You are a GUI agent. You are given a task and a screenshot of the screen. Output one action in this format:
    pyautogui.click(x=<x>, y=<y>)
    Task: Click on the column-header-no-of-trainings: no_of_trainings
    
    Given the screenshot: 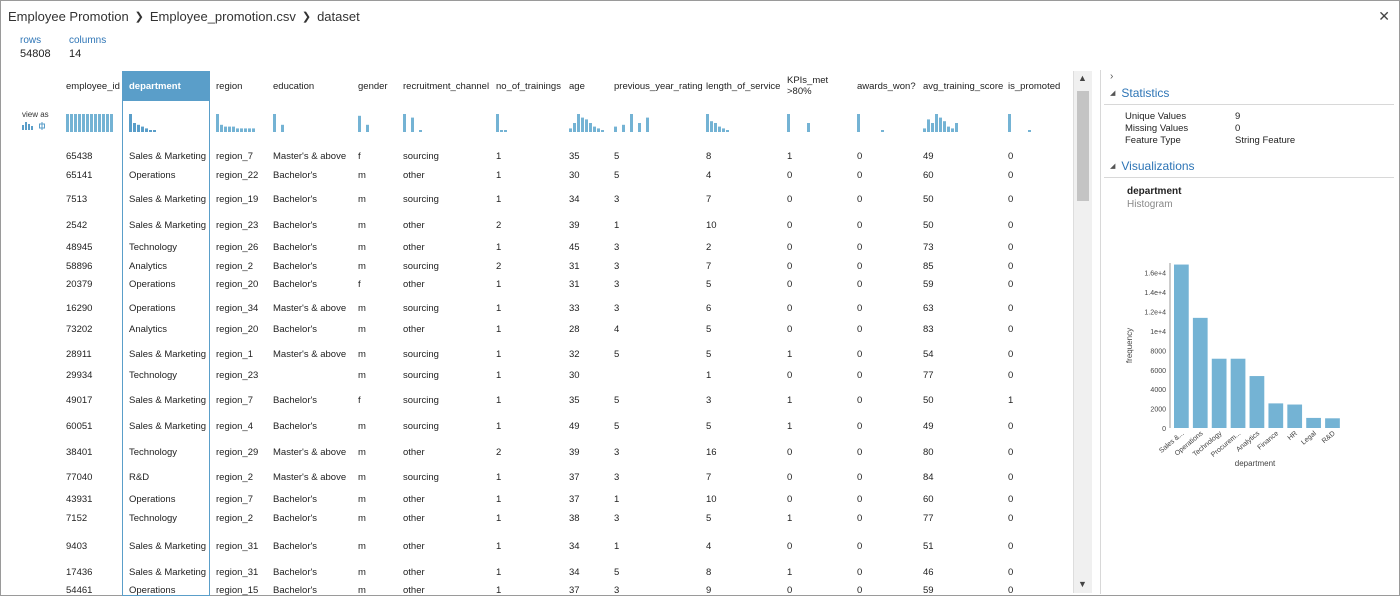 What is the action you would take?
    pyautogui.click(x=531, y=86)
    